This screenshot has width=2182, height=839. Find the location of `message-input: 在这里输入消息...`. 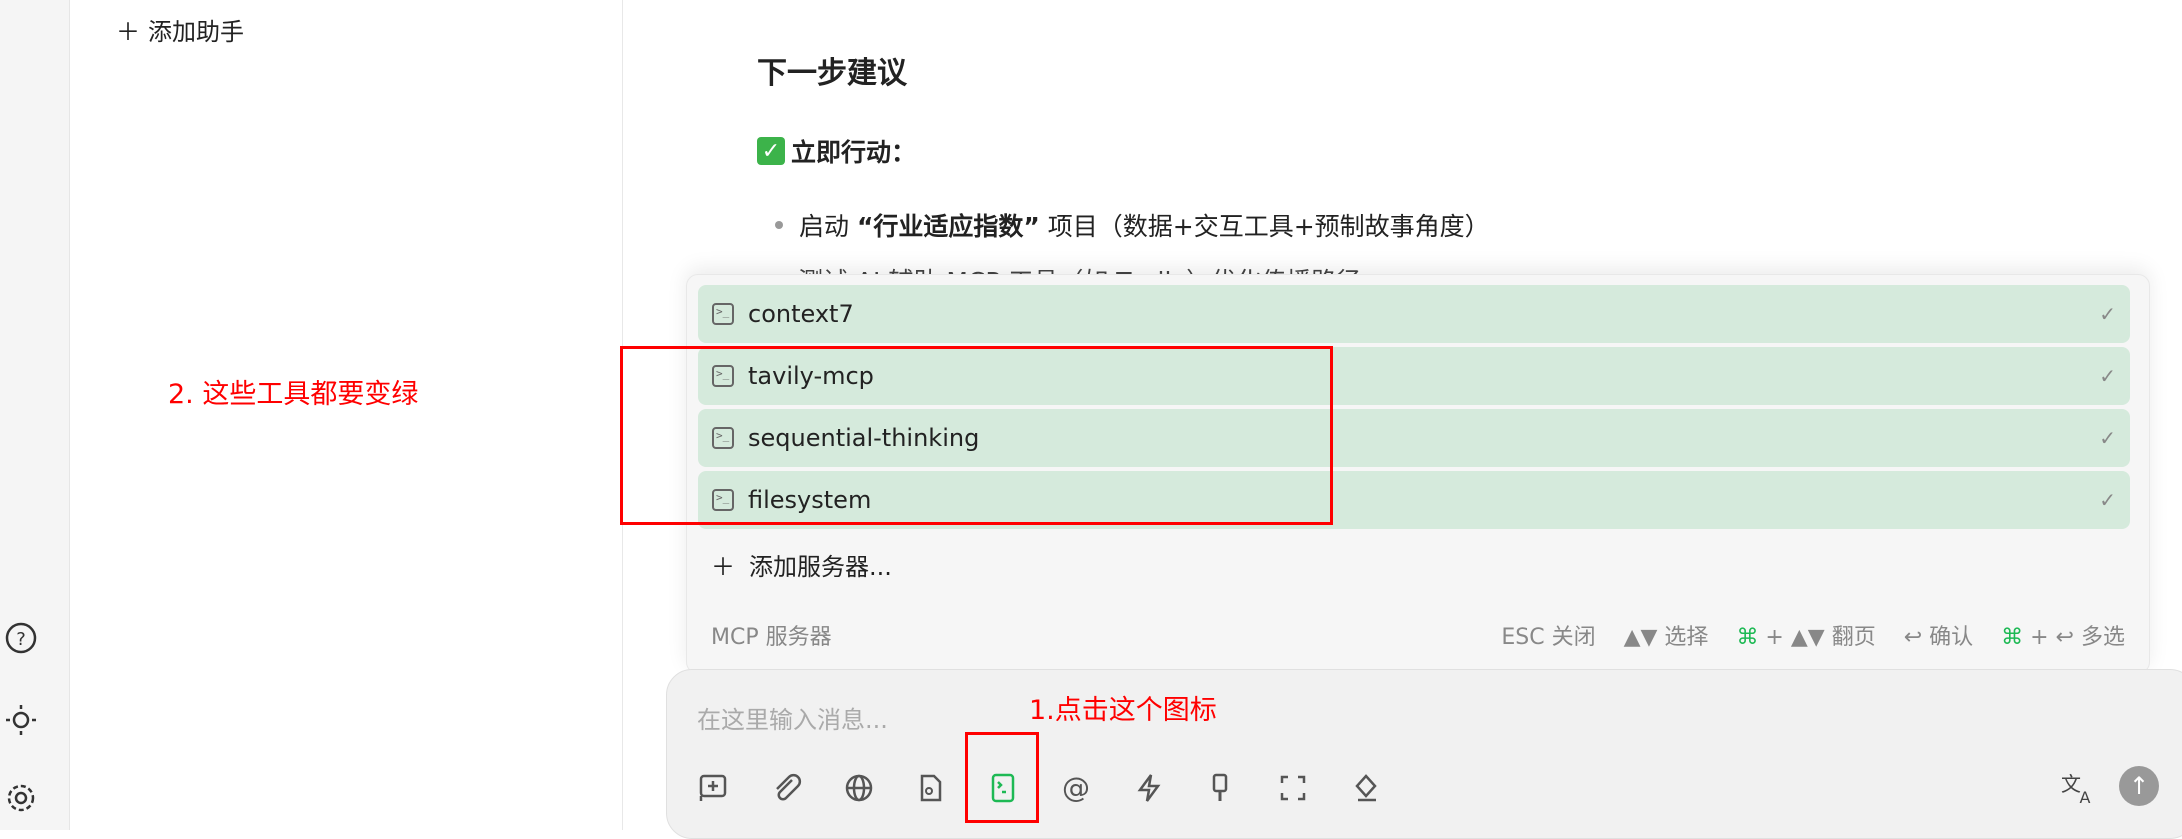

message-input: 在这里输入消息... is located at coordinates (792, 717).